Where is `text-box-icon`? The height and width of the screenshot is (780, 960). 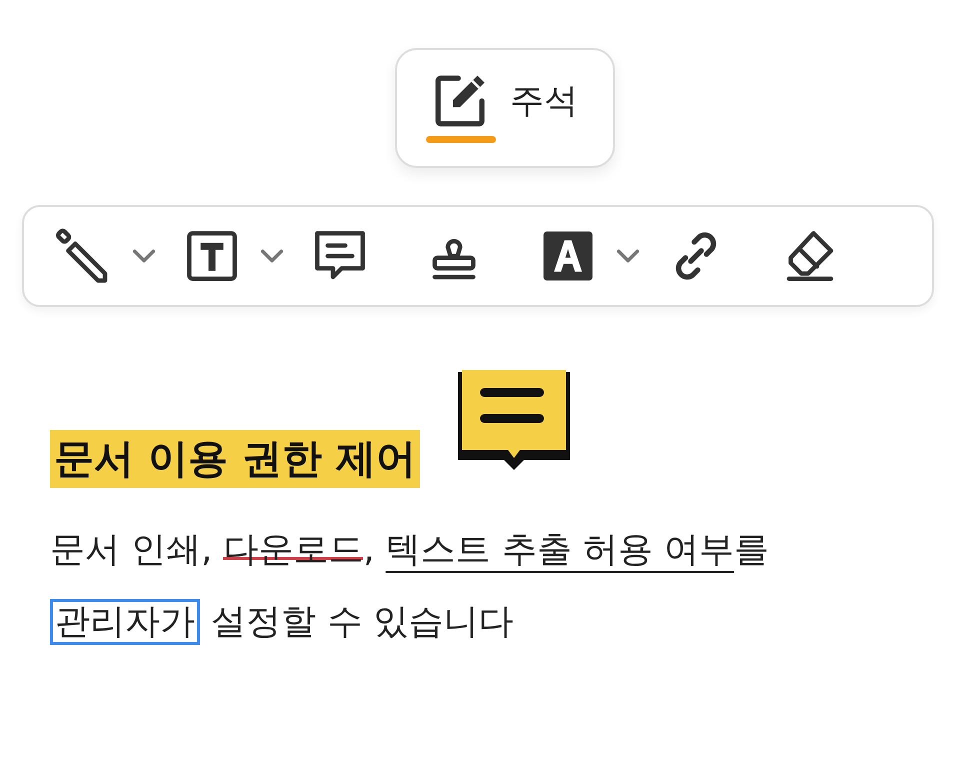
text-box-icon is located at coordinates (212, 256).